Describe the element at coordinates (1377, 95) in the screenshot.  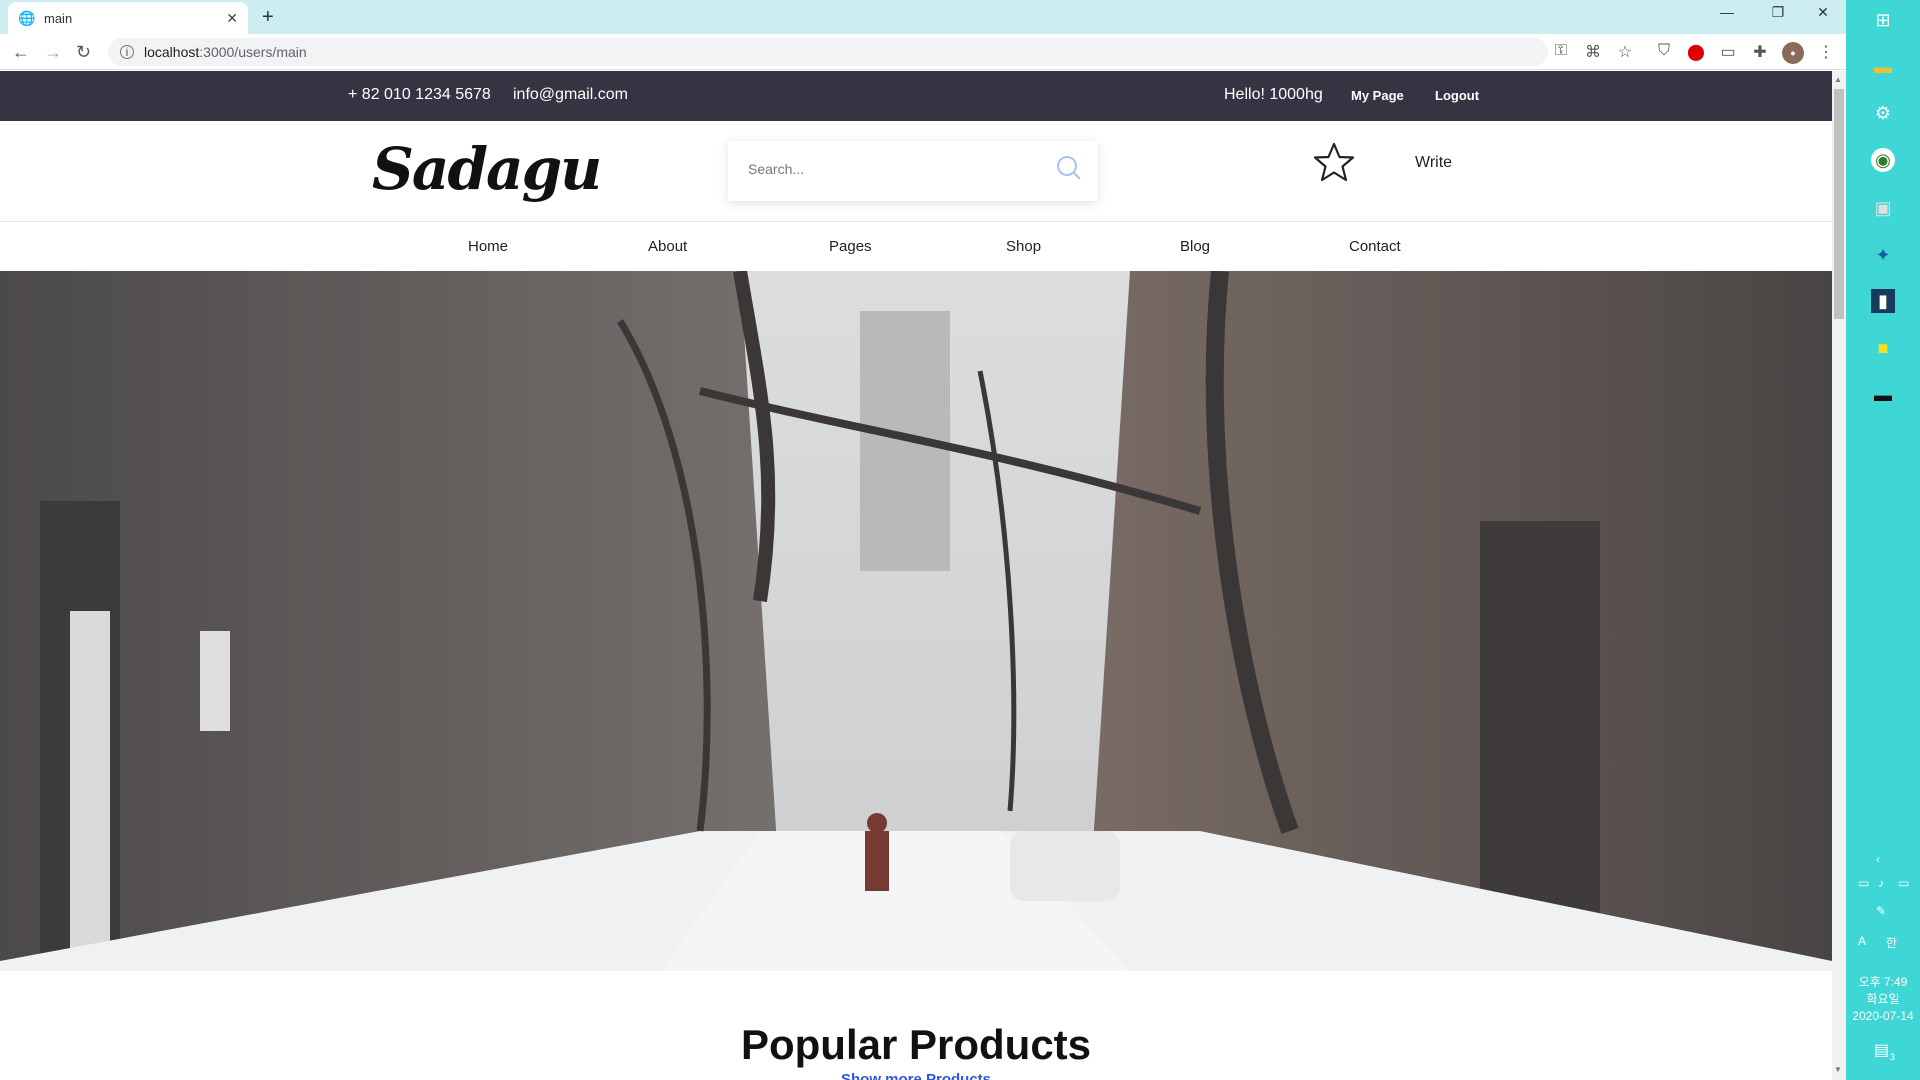
I see `mypage-link: My Page` at that location.